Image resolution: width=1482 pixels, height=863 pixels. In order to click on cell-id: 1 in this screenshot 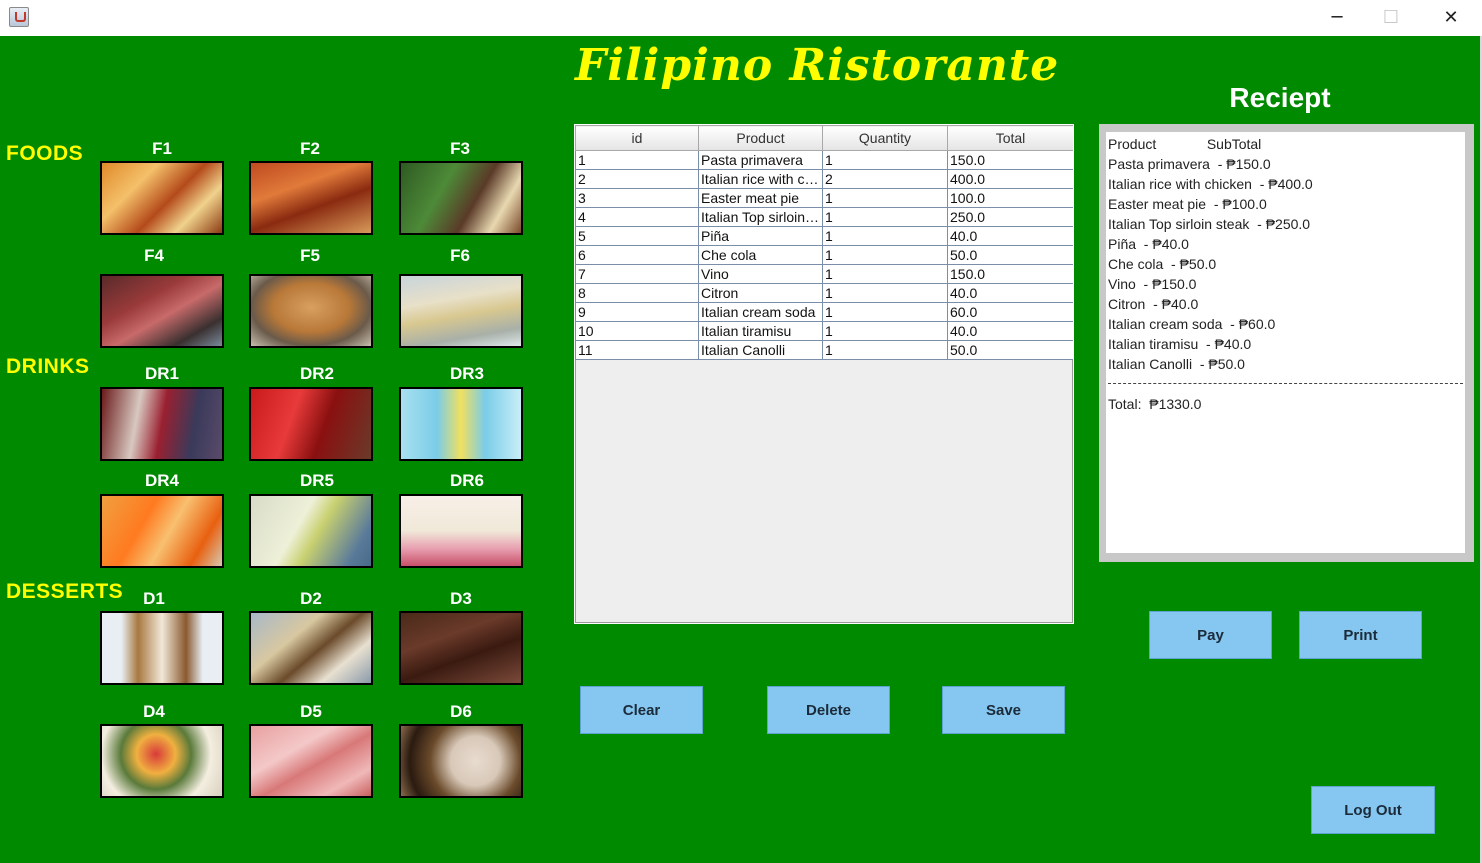, I will do `click(637, 160)`.